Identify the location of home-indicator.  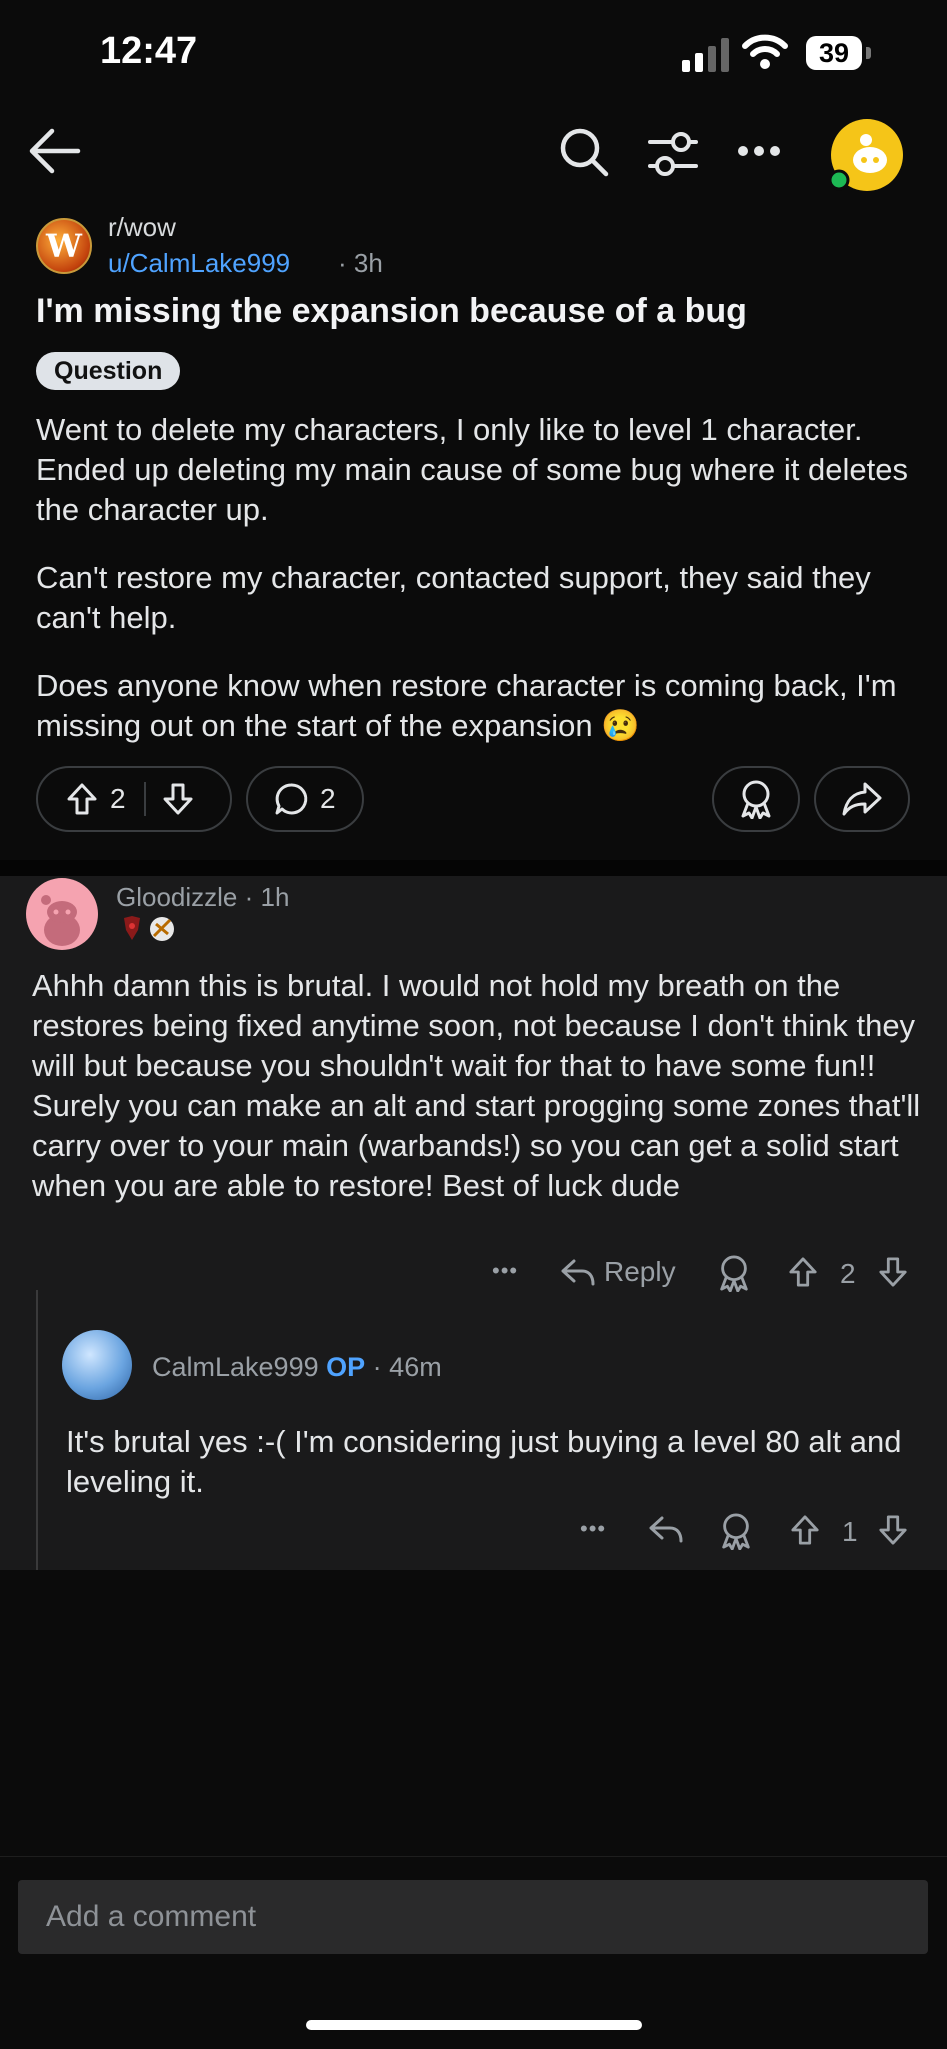
(474, 2025).